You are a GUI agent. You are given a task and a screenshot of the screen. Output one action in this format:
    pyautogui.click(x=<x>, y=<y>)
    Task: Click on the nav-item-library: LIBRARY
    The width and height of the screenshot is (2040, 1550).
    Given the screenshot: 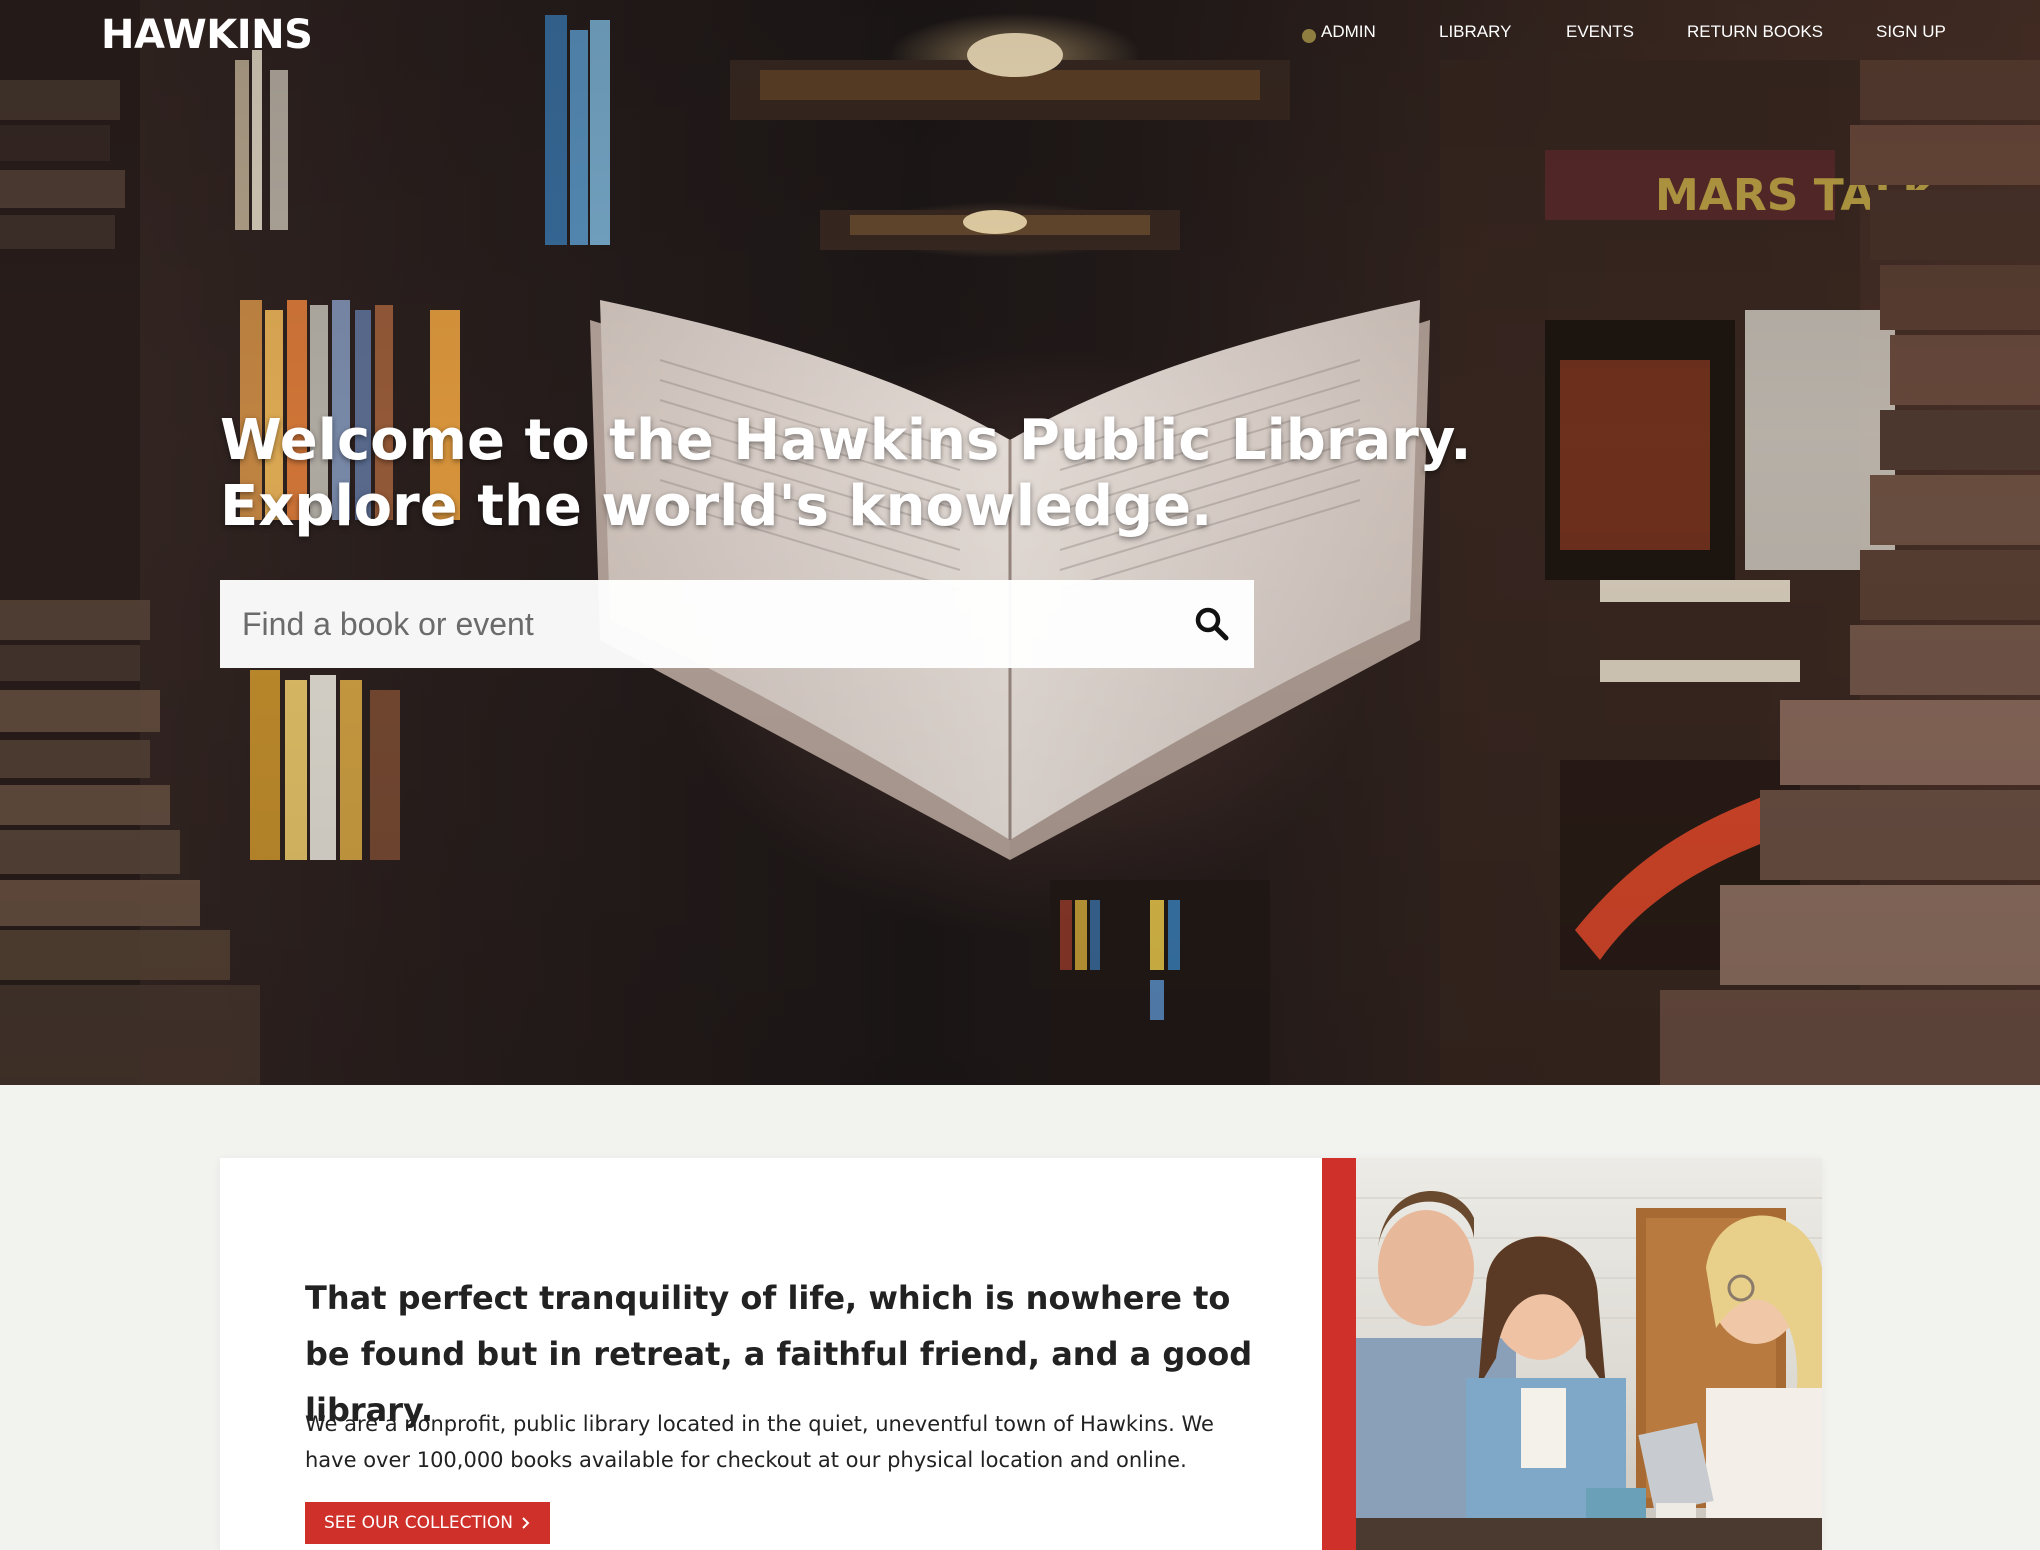 What is the action you would take?
    pyautogui.click(x=1475, y=32)
    